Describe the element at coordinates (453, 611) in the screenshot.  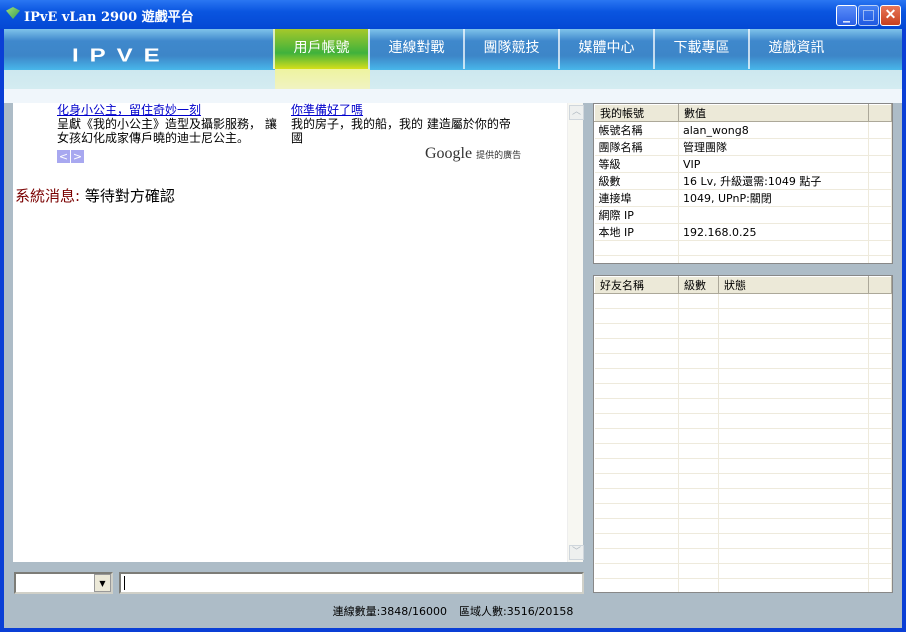
I see `status-bar: 連線數量:3848/16000 區域人數:3516/20158` at that location.